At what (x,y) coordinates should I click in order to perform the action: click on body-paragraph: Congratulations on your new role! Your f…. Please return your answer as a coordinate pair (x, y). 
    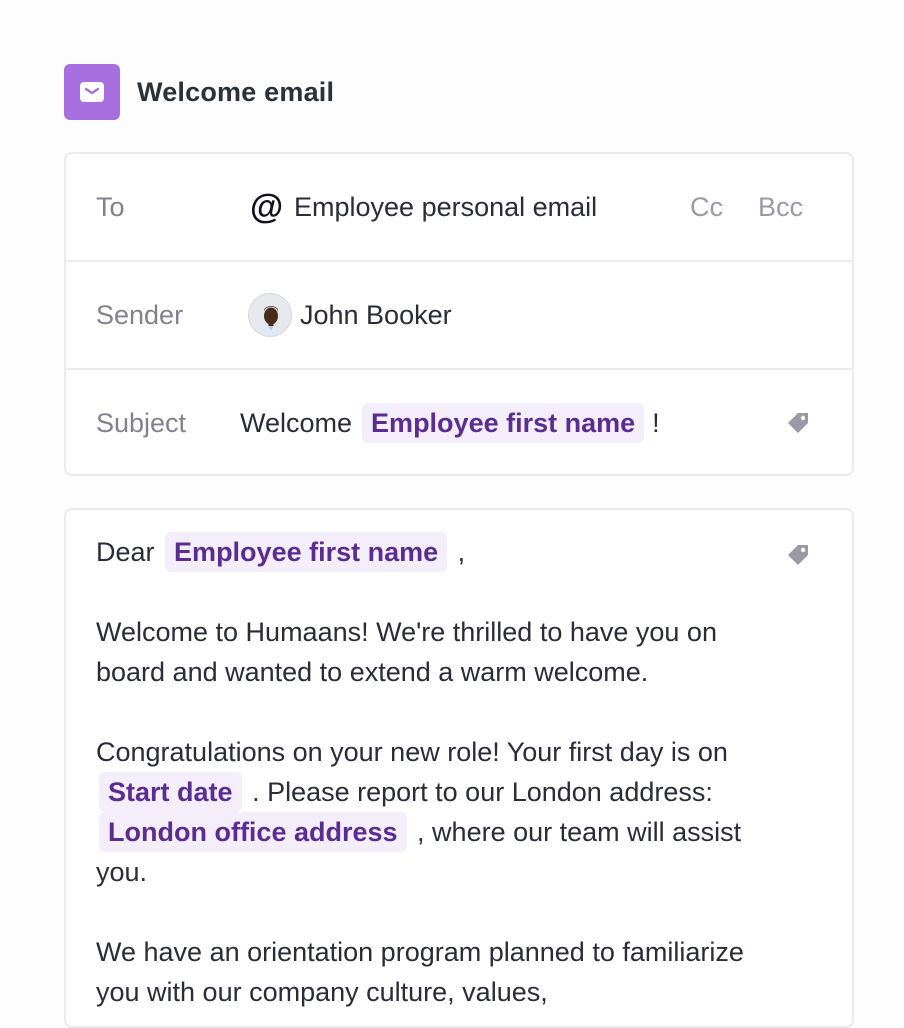
    Looking at the image, I should click on (431, 812).